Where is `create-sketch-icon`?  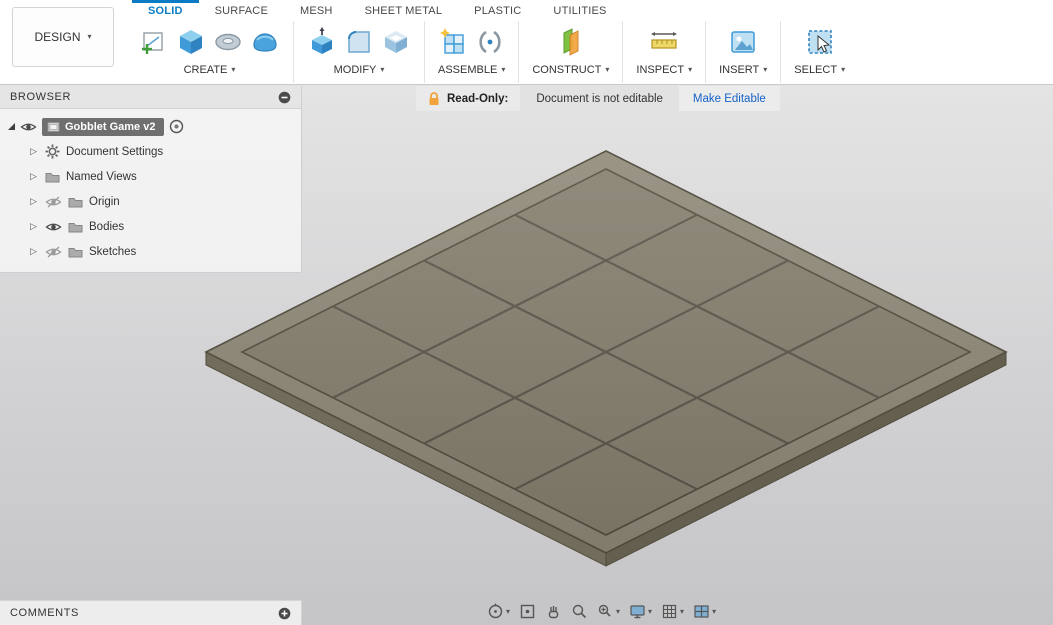
create-sketch-icon is located at coordinates (154, 42).